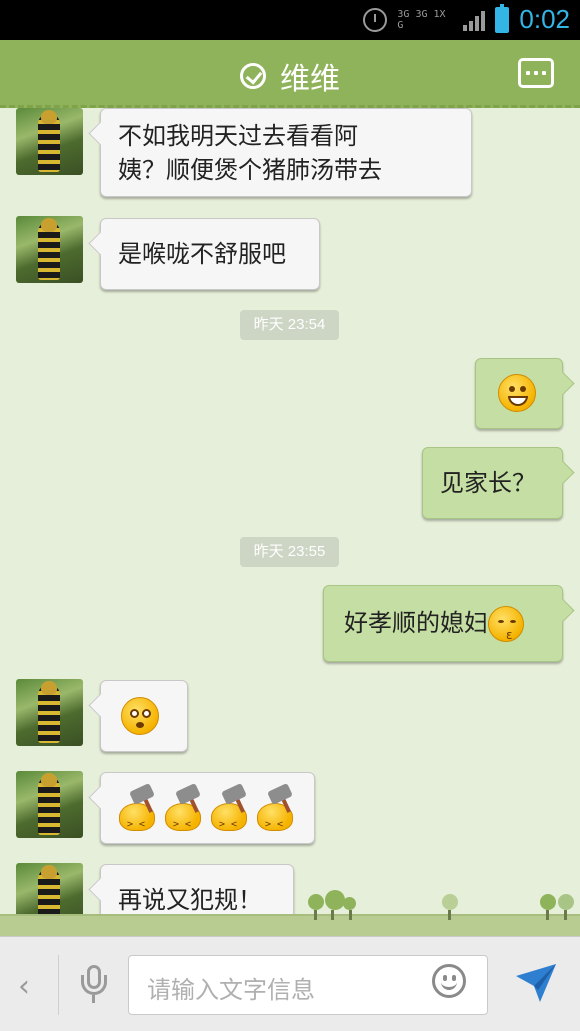 Image resolution: width=580 pixels, height=1031 pixels. What do you see at coordinates (140, 716) in the screenshot?
I see `surprised-emoji-icon` at bounding box center [140, 716].